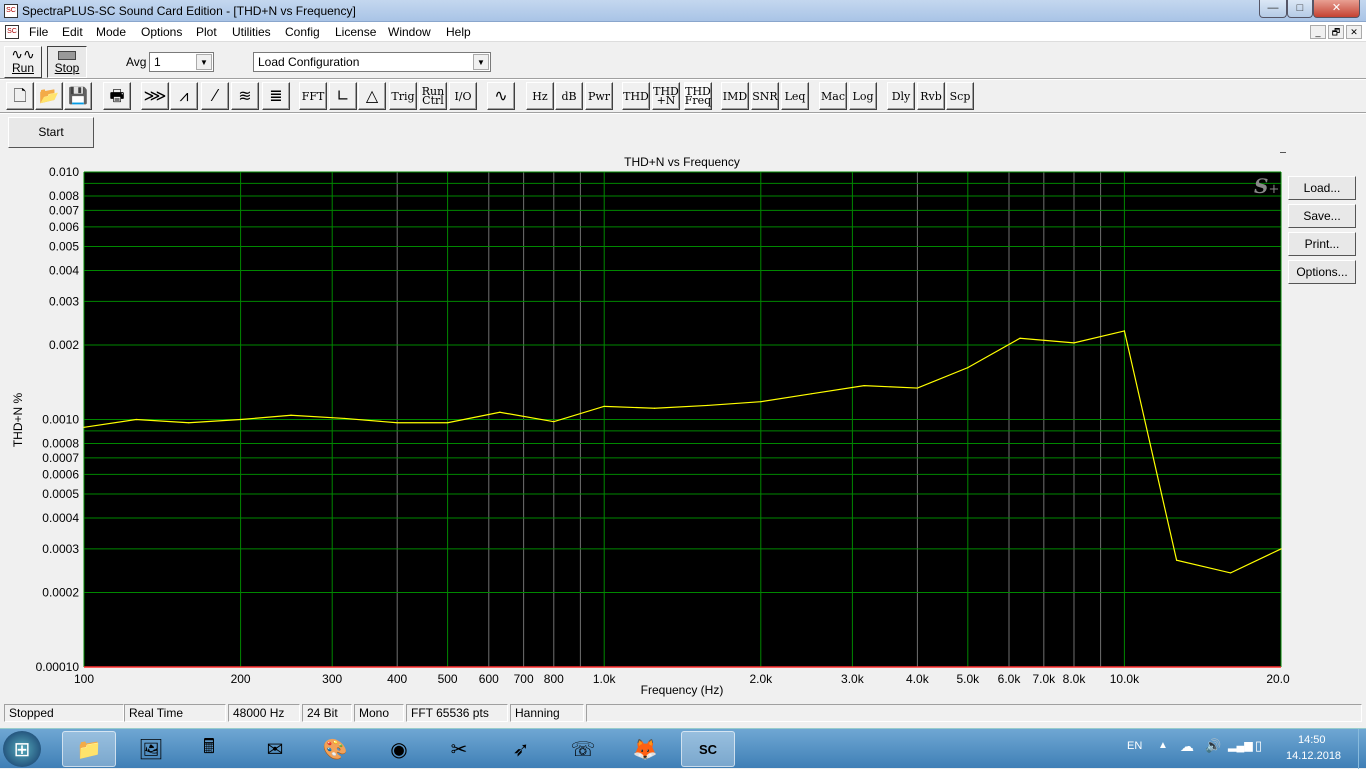 The height and width of the screenshot is (769, 1366). Describe the element at coordinates (209, 749) in the screenshot. I see `calculator-icon: 🖩` at that location.